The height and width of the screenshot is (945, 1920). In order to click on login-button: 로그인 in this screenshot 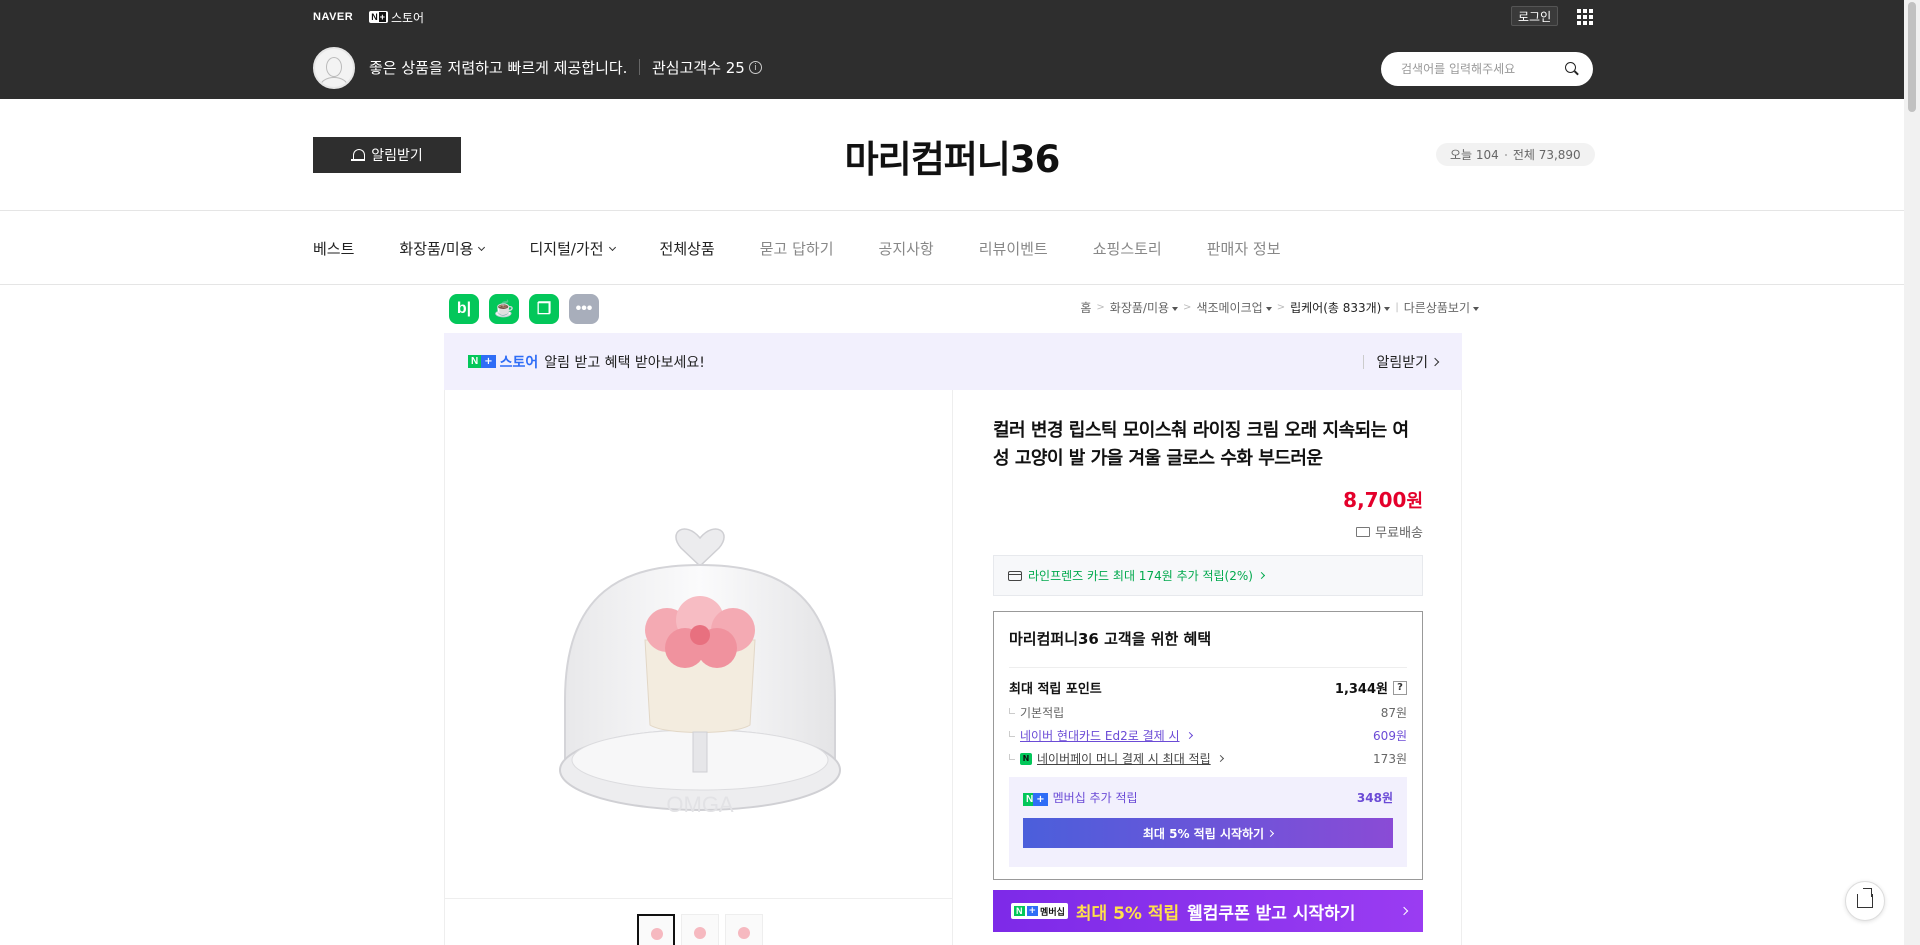, I will do `click(1535, 16)`.